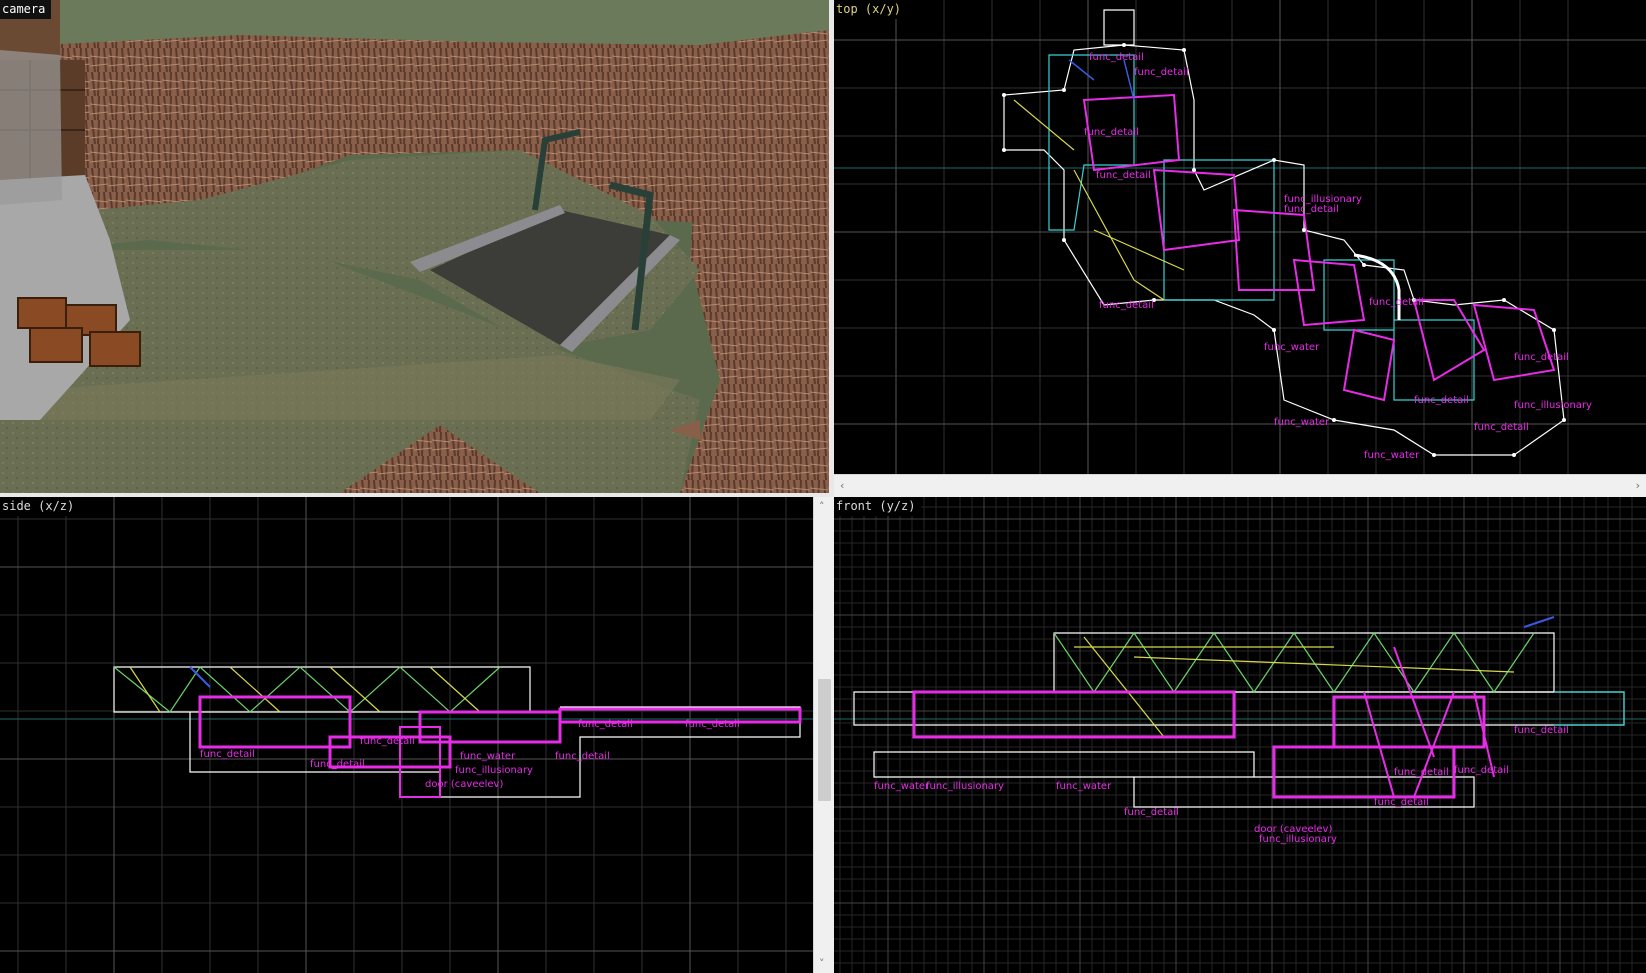 The width and height of the screenshot is (1646, 973). Describe the element at coordinates (822, 506) in the screenshot. I see `scroll-up-icon: ˄` at that location.